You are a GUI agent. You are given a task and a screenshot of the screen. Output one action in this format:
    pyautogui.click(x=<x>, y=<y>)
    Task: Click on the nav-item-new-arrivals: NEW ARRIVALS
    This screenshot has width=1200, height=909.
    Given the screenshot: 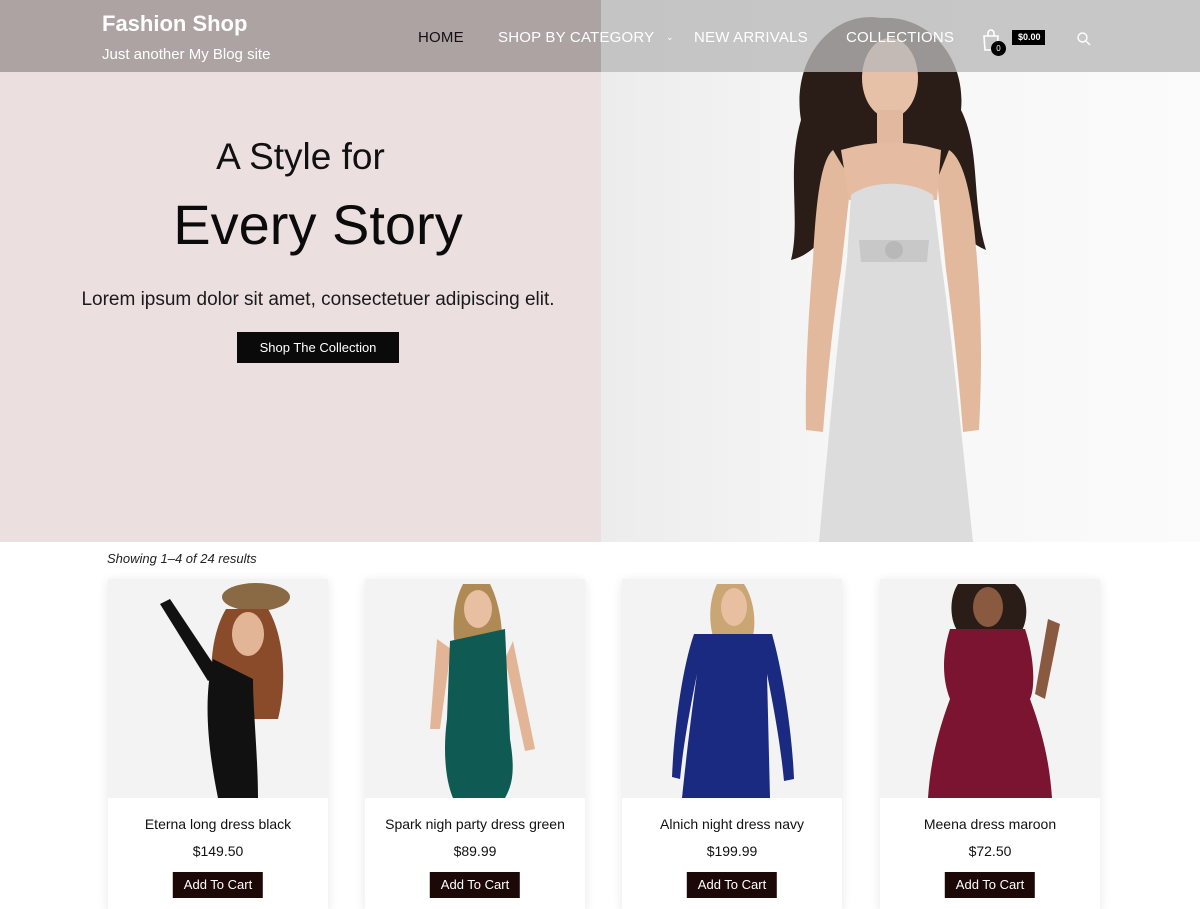 What is the action you would take?
    pyautogui.click(x=751, y=37)
    